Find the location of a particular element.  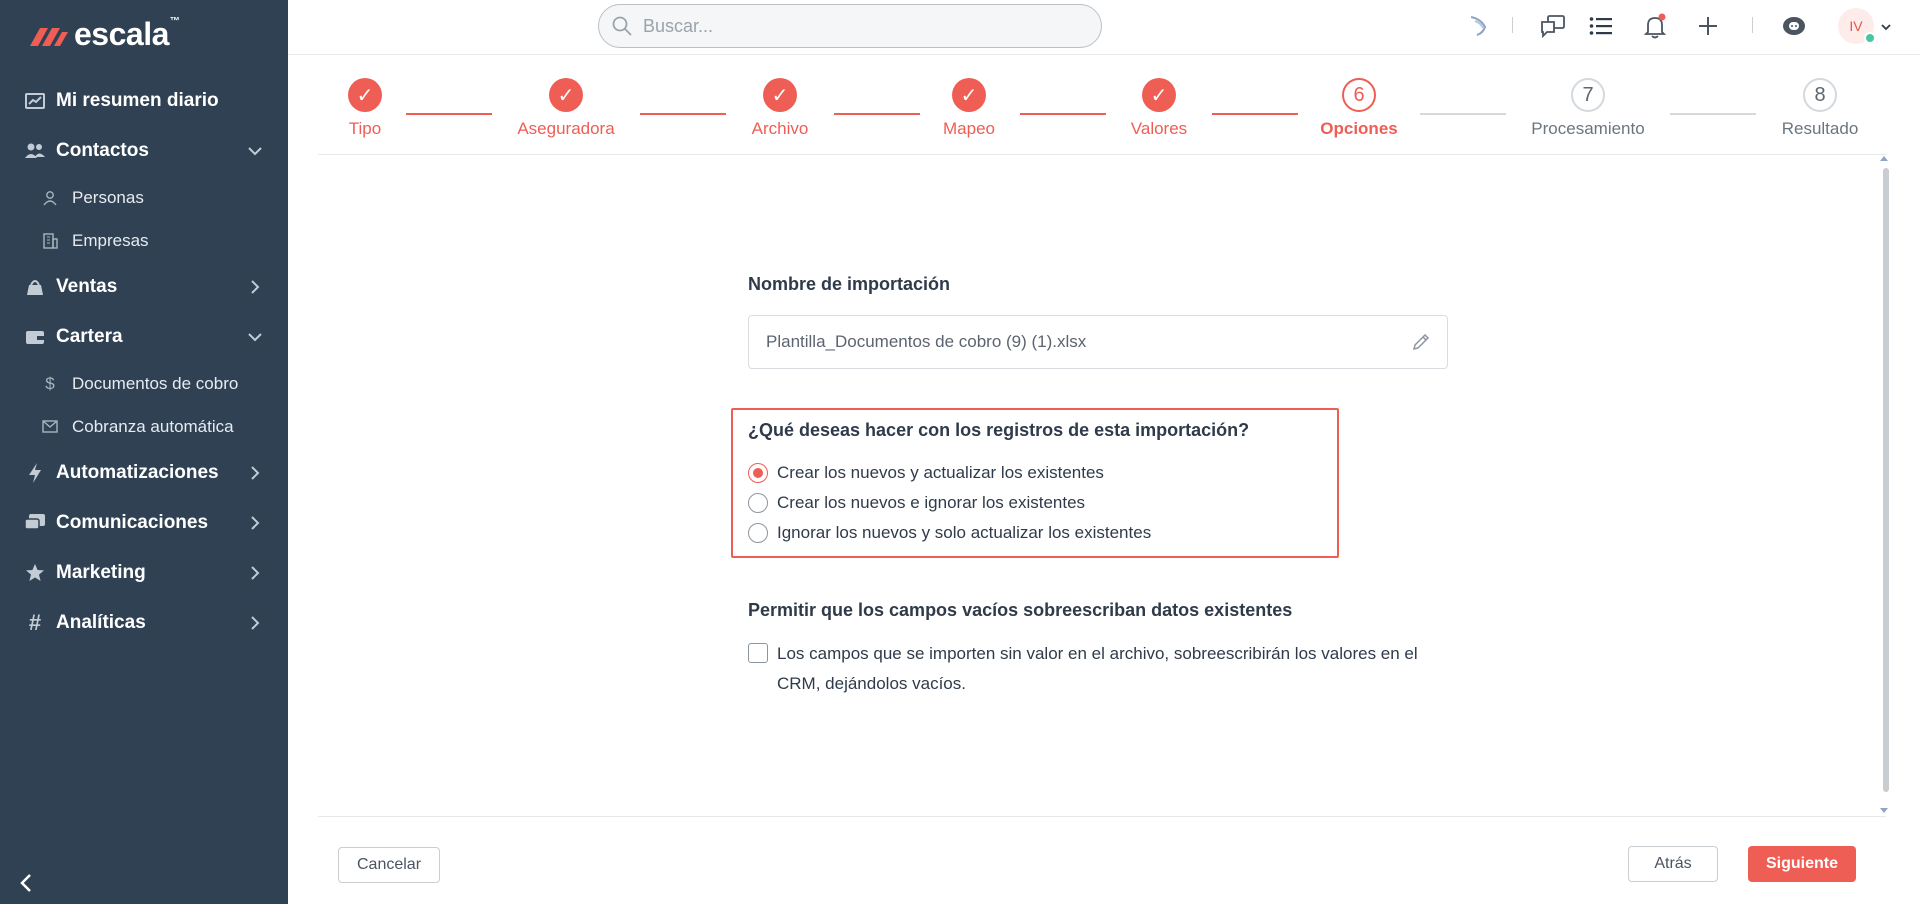

sidebar-subitem-personas: Personas is located at coordinates (144, 197).